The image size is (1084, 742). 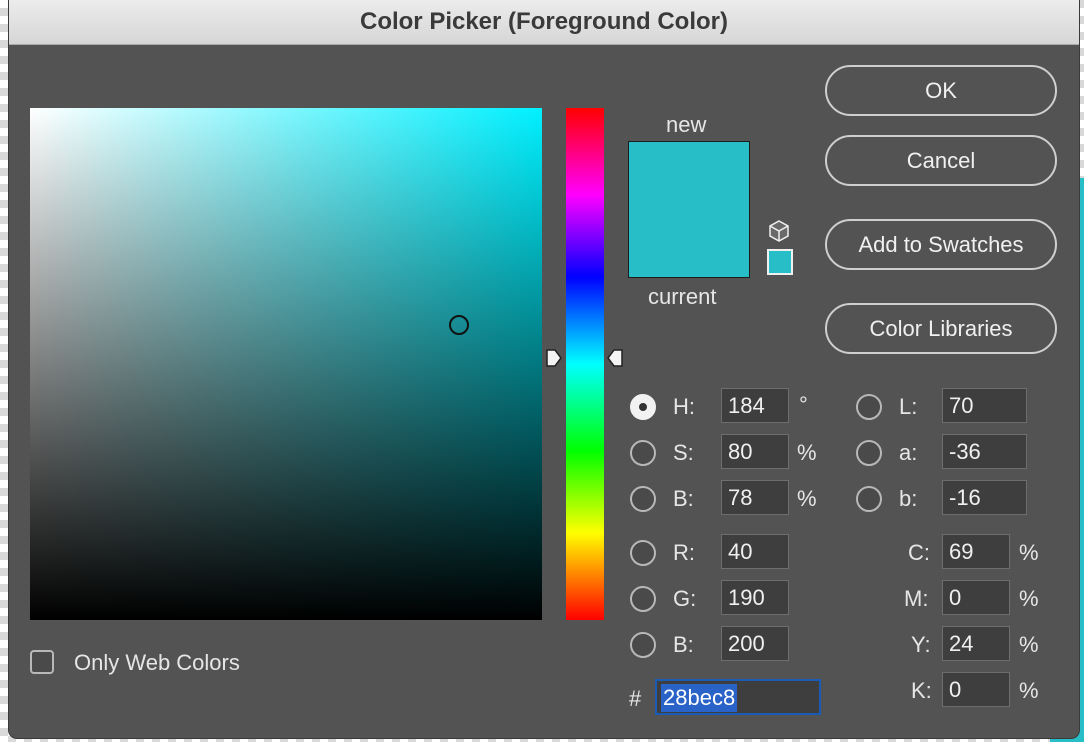 What do you see at coordinates (459, 325) in the screenshot?
I see `color-field-cursor` at bounding box center [459, 325].